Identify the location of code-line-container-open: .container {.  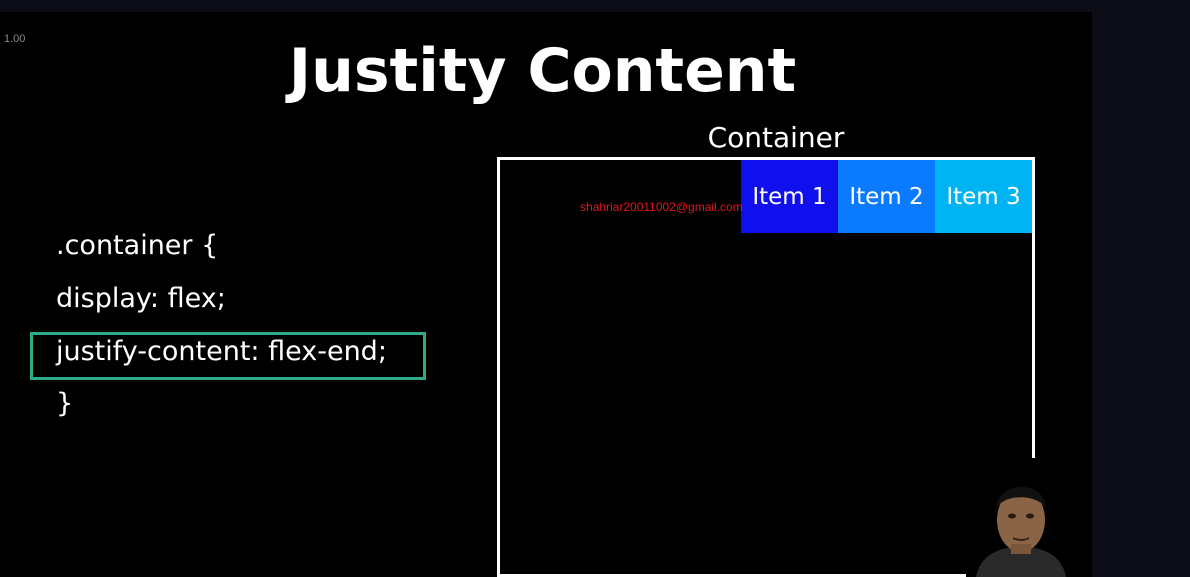
(137, 245).